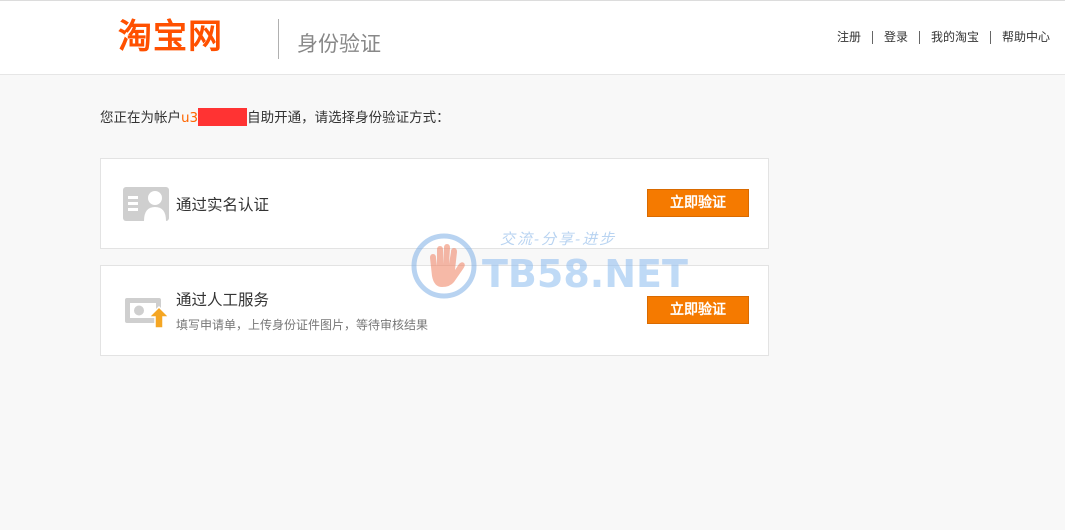  What do you see at coordinates (532, 37) in the screenshot?
I see `site-header: 淘宝网 身份验证 注册 登录 我的淘宝 帮助中心` at bounding box center [532, 37].